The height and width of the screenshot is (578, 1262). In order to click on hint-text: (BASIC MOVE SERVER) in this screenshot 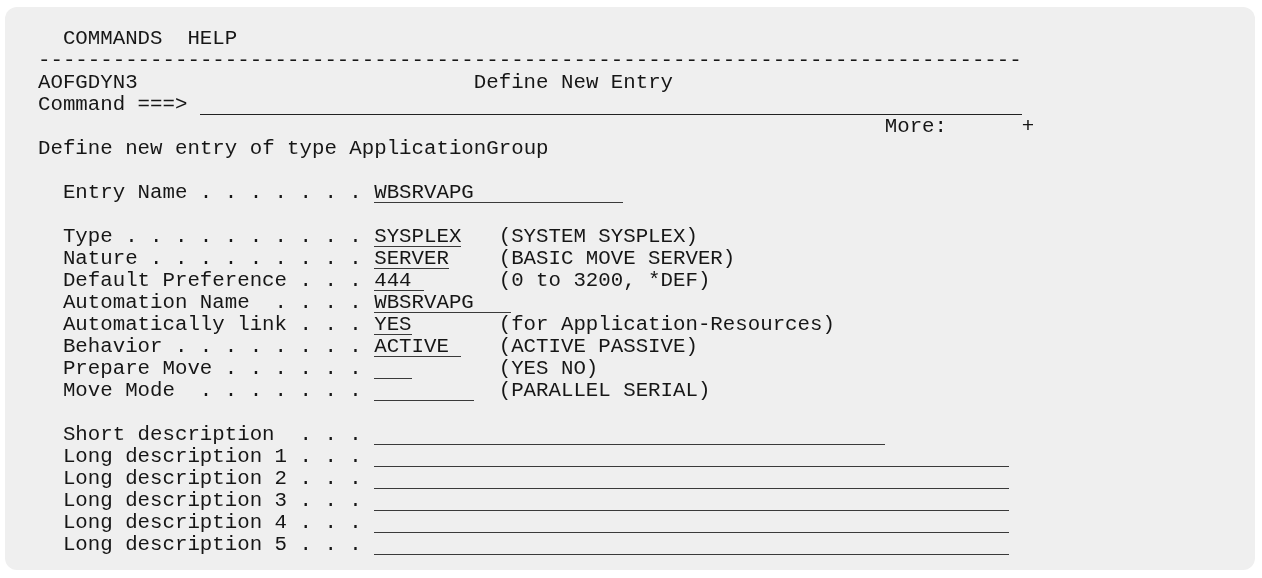, I will do `click(617, 259)`.